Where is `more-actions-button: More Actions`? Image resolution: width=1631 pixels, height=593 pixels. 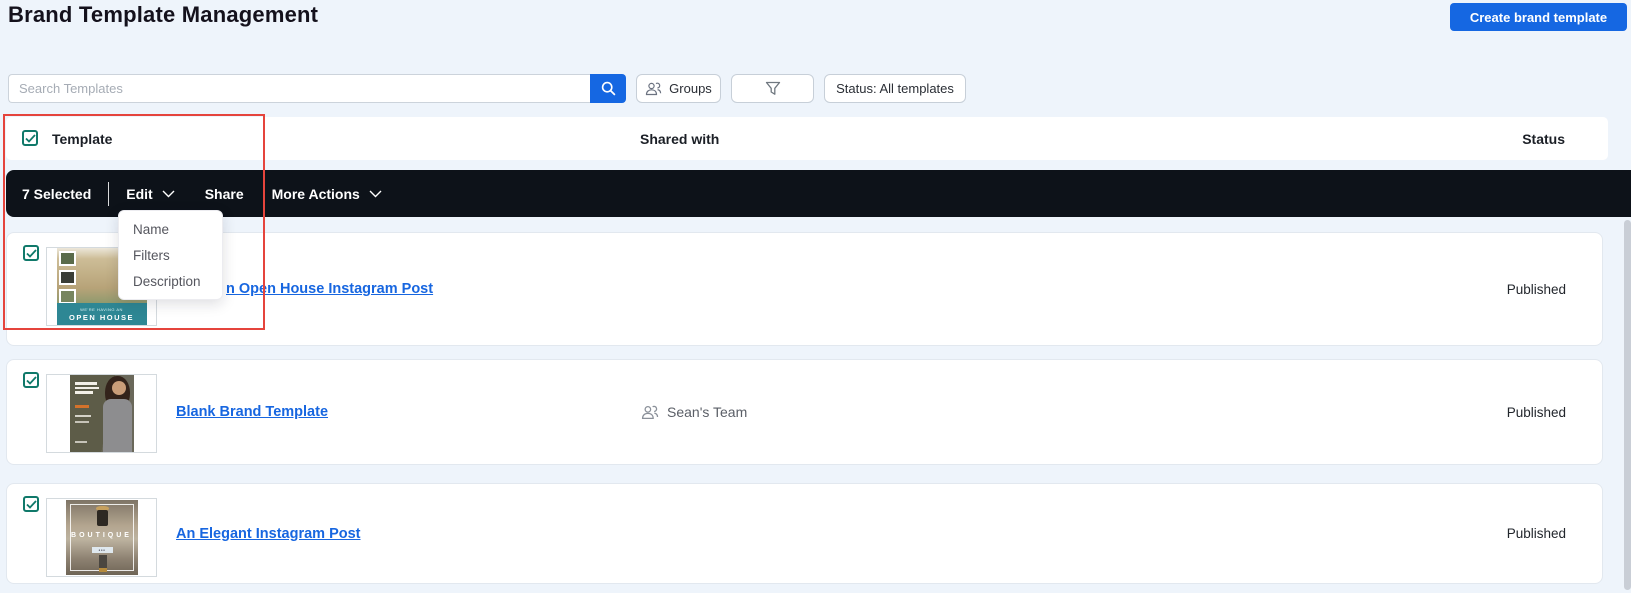
more-actions-button: More Actions is located at coordinates (327, 194).